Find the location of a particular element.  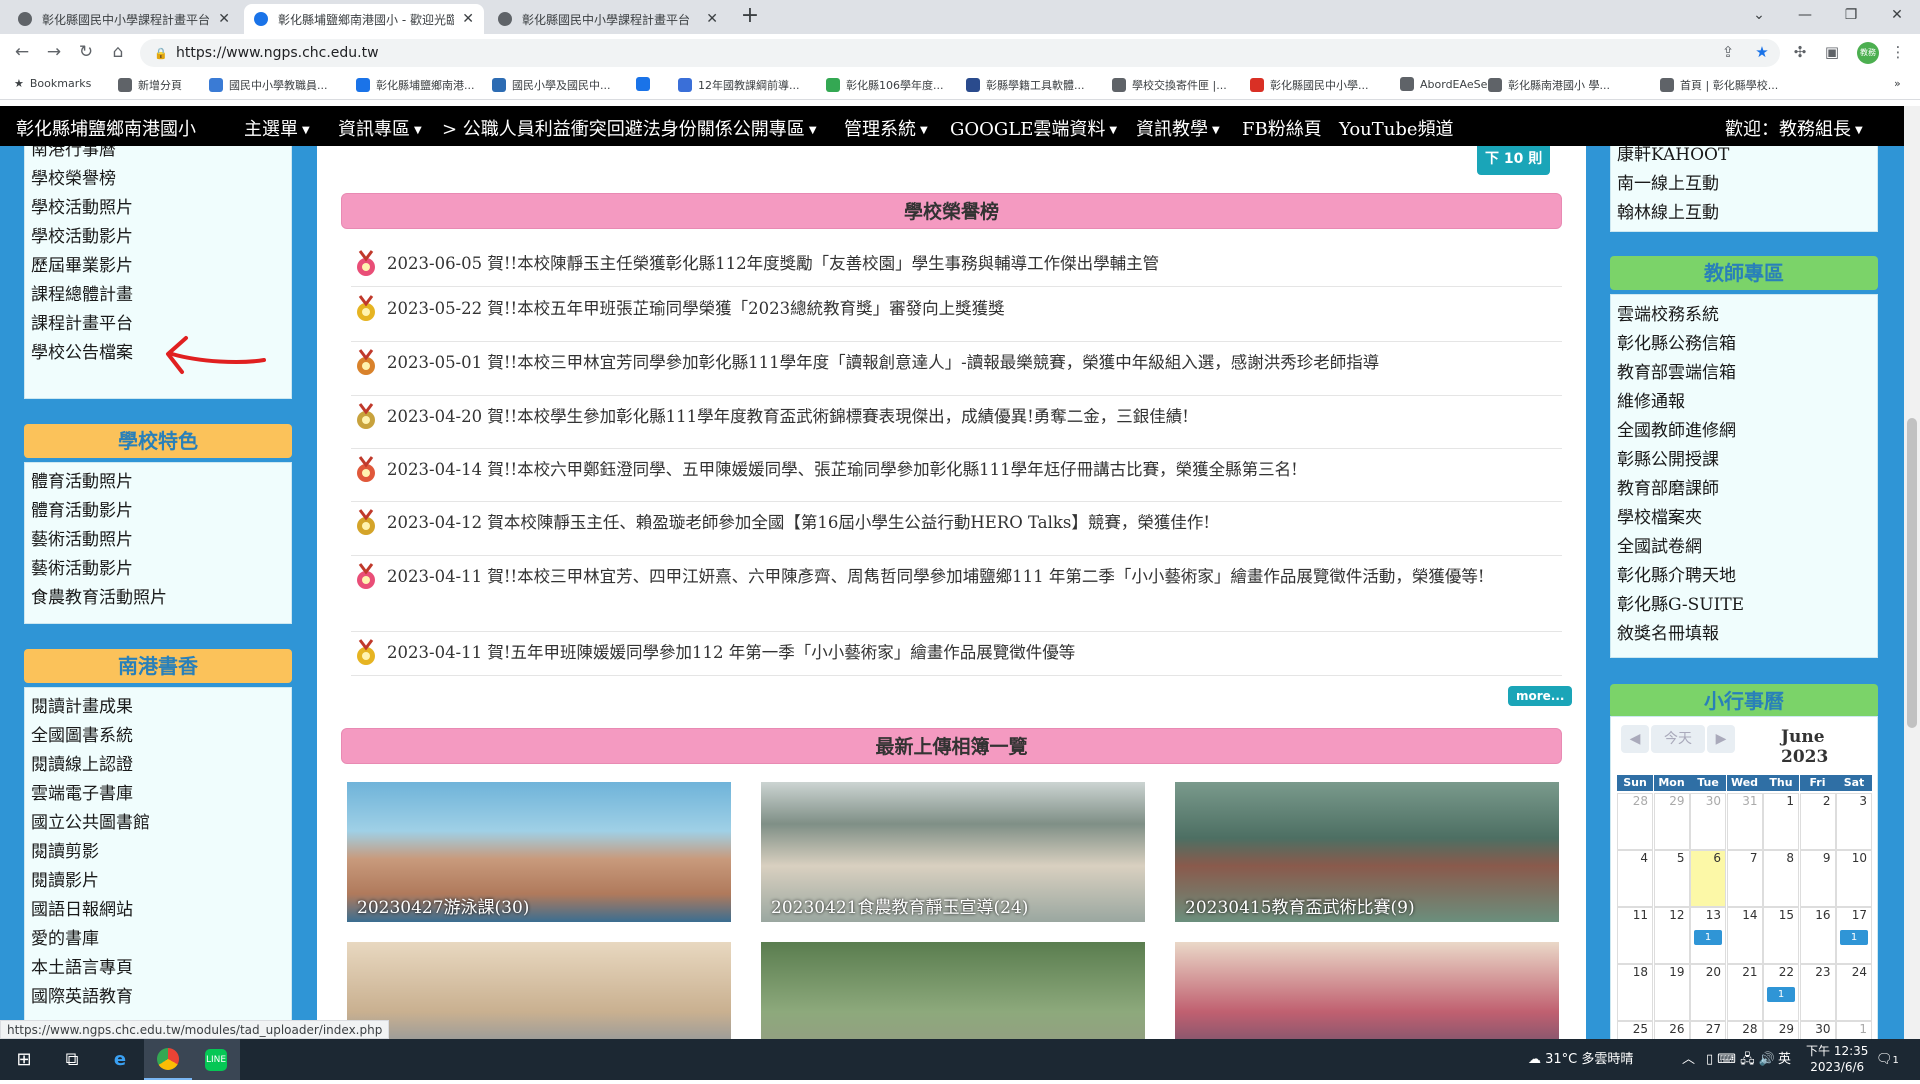

teacher-link: 敘獎名冊填報 is located at coordinates (1744, 634).